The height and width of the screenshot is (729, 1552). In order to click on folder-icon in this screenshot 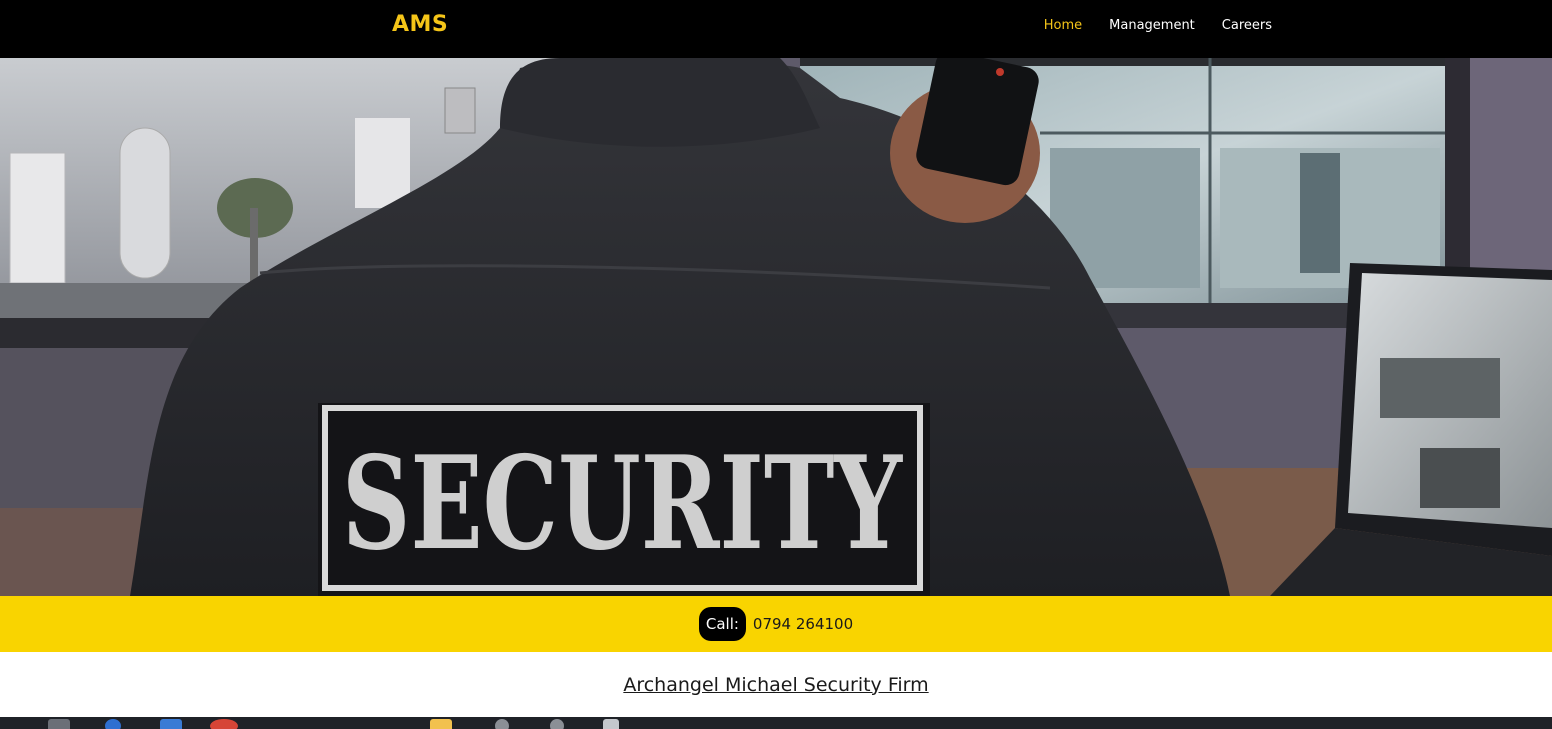, I will do `click(441, 724)`.